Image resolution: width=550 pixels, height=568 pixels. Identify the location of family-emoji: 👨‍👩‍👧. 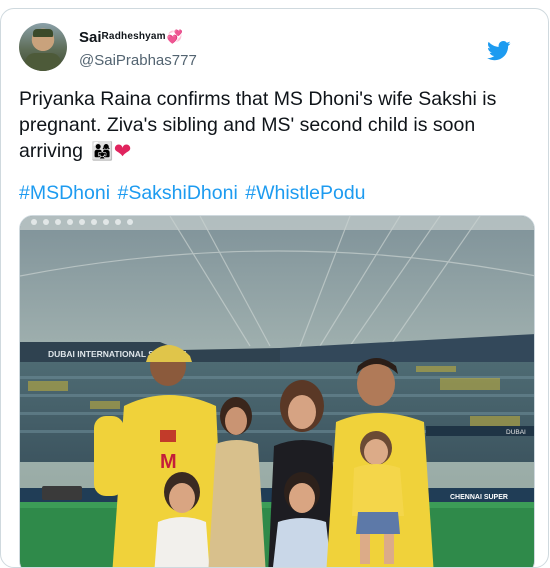
(102, 151).